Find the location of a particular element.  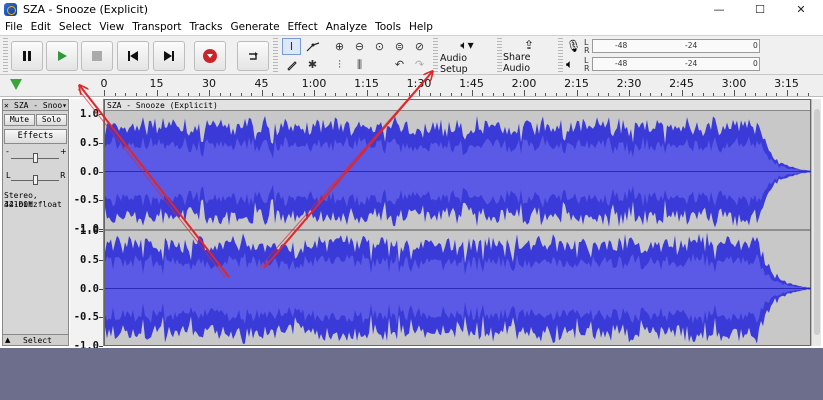

amplitude-label: 0.5 is located at coordinates (89, 259).